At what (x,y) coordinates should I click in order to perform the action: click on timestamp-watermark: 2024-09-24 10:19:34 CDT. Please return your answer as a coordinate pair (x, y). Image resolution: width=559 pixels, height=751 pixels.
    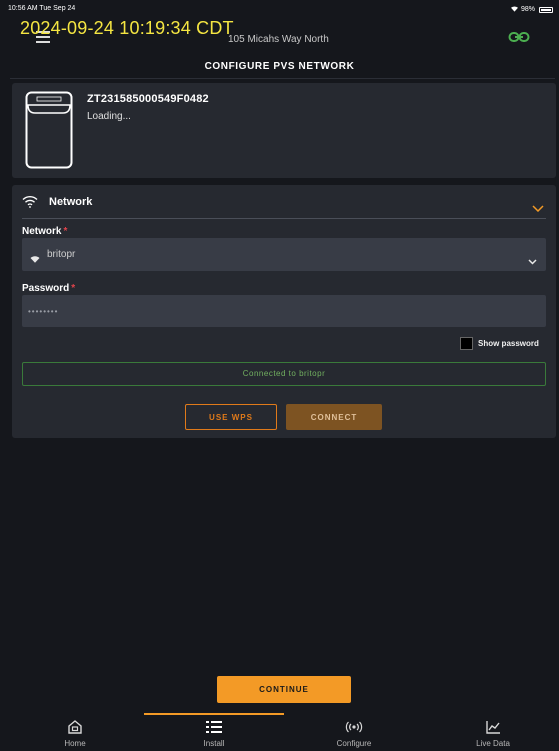
    Looking at the image, I should click on (127, 28).